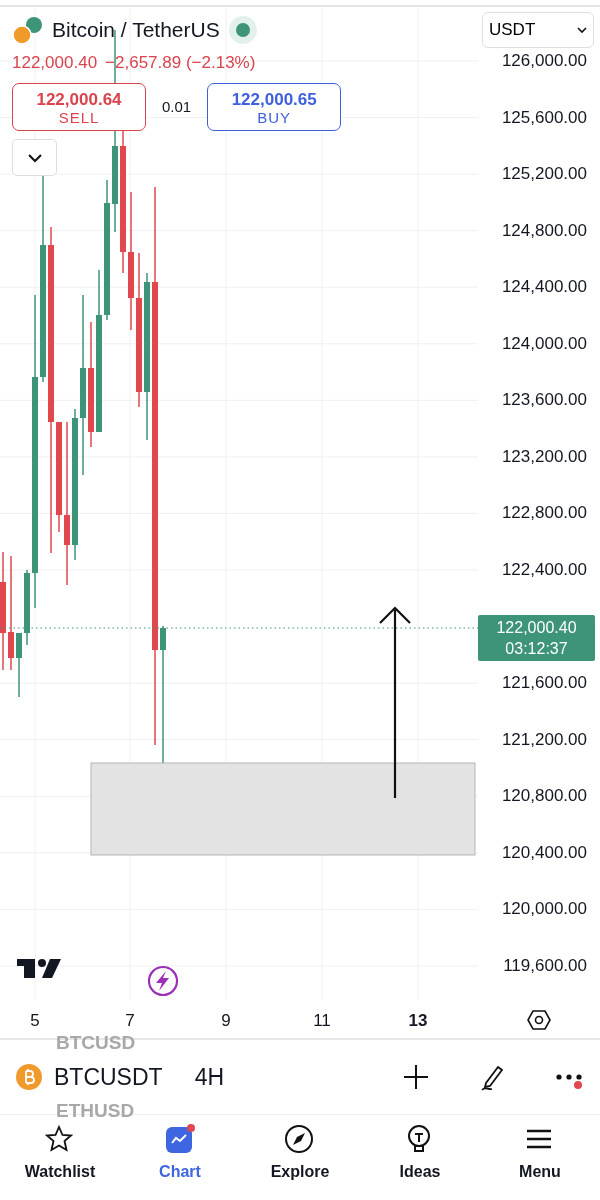 This screenshot has height=1200, width=600. I want to click on plus-icon, so click(416, 1077).